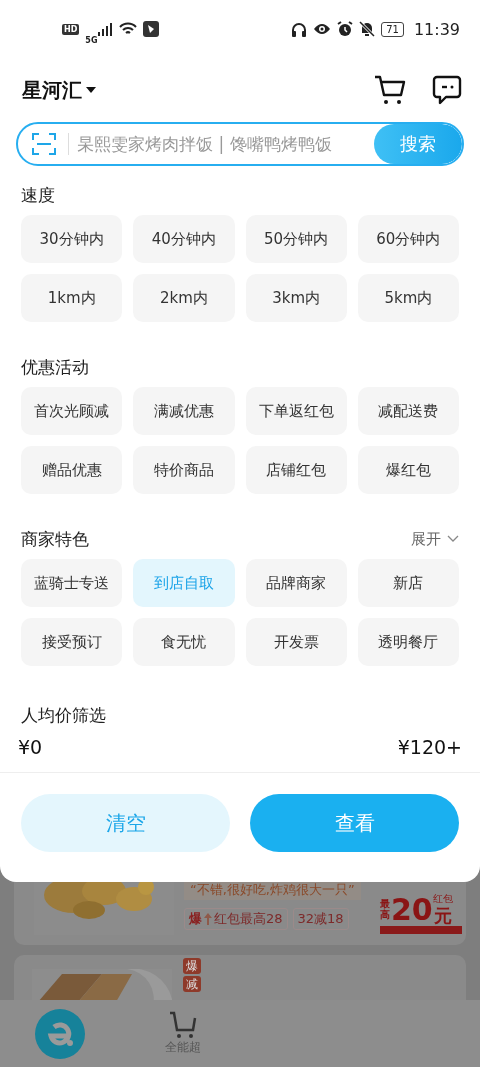 Image resolution: width=480 pixels, height=1067 pixels. I want to click on promo-tag: 减, so click(192, 984).